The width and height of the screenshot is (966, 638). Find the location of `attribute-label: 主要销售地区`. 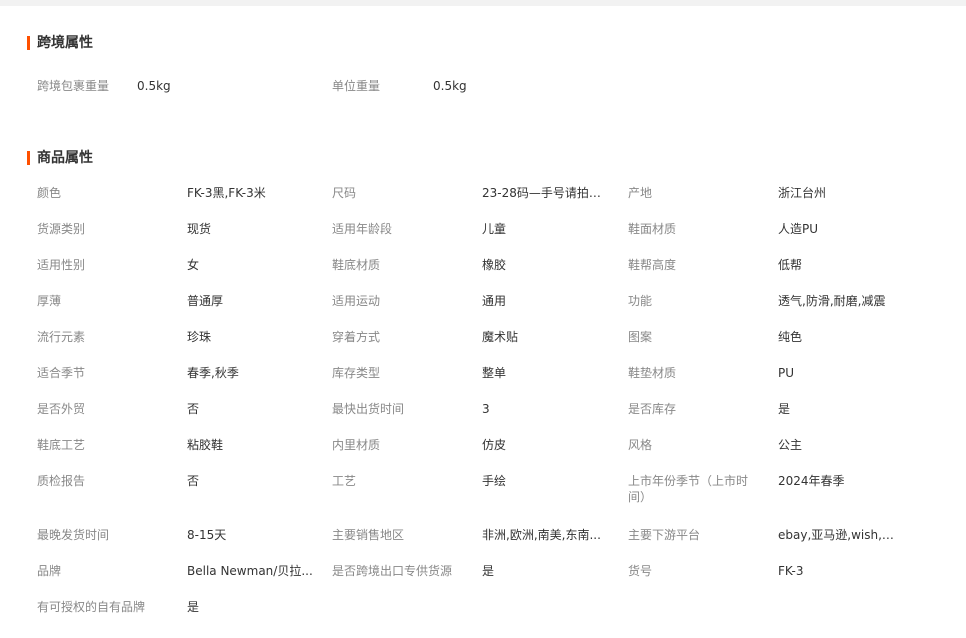

attribute-label: 主要销售地区 is located at coordinates (368, 535).